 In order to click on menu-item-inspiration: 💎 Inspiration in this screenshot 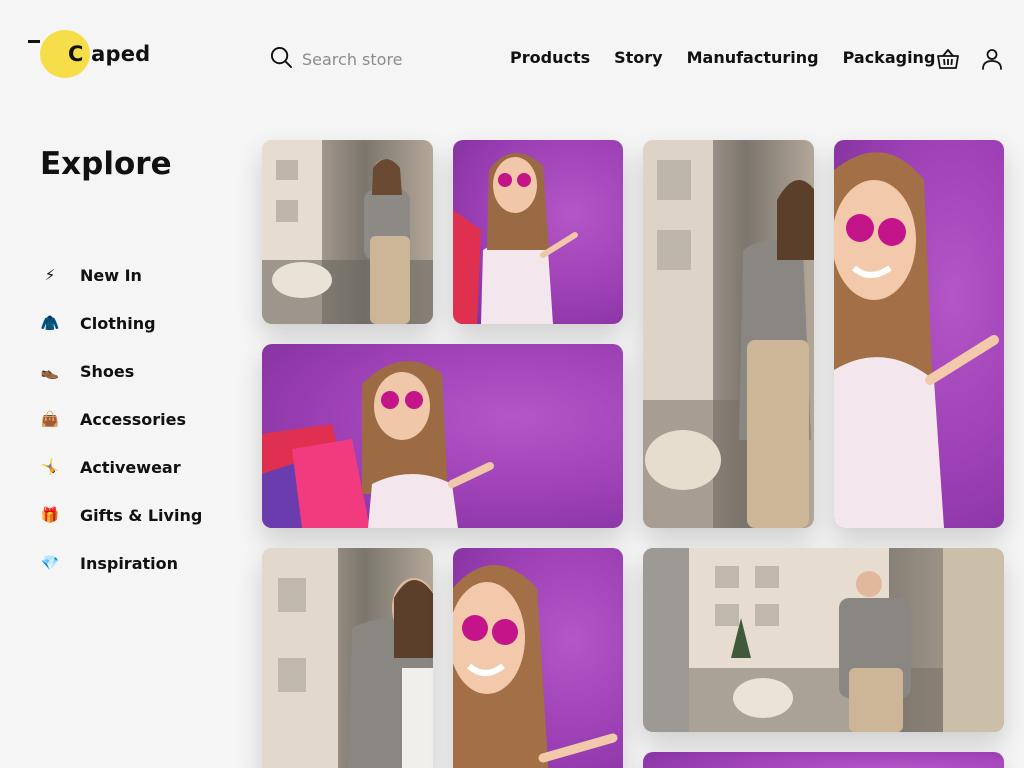, I will do `click(121, 563)`.